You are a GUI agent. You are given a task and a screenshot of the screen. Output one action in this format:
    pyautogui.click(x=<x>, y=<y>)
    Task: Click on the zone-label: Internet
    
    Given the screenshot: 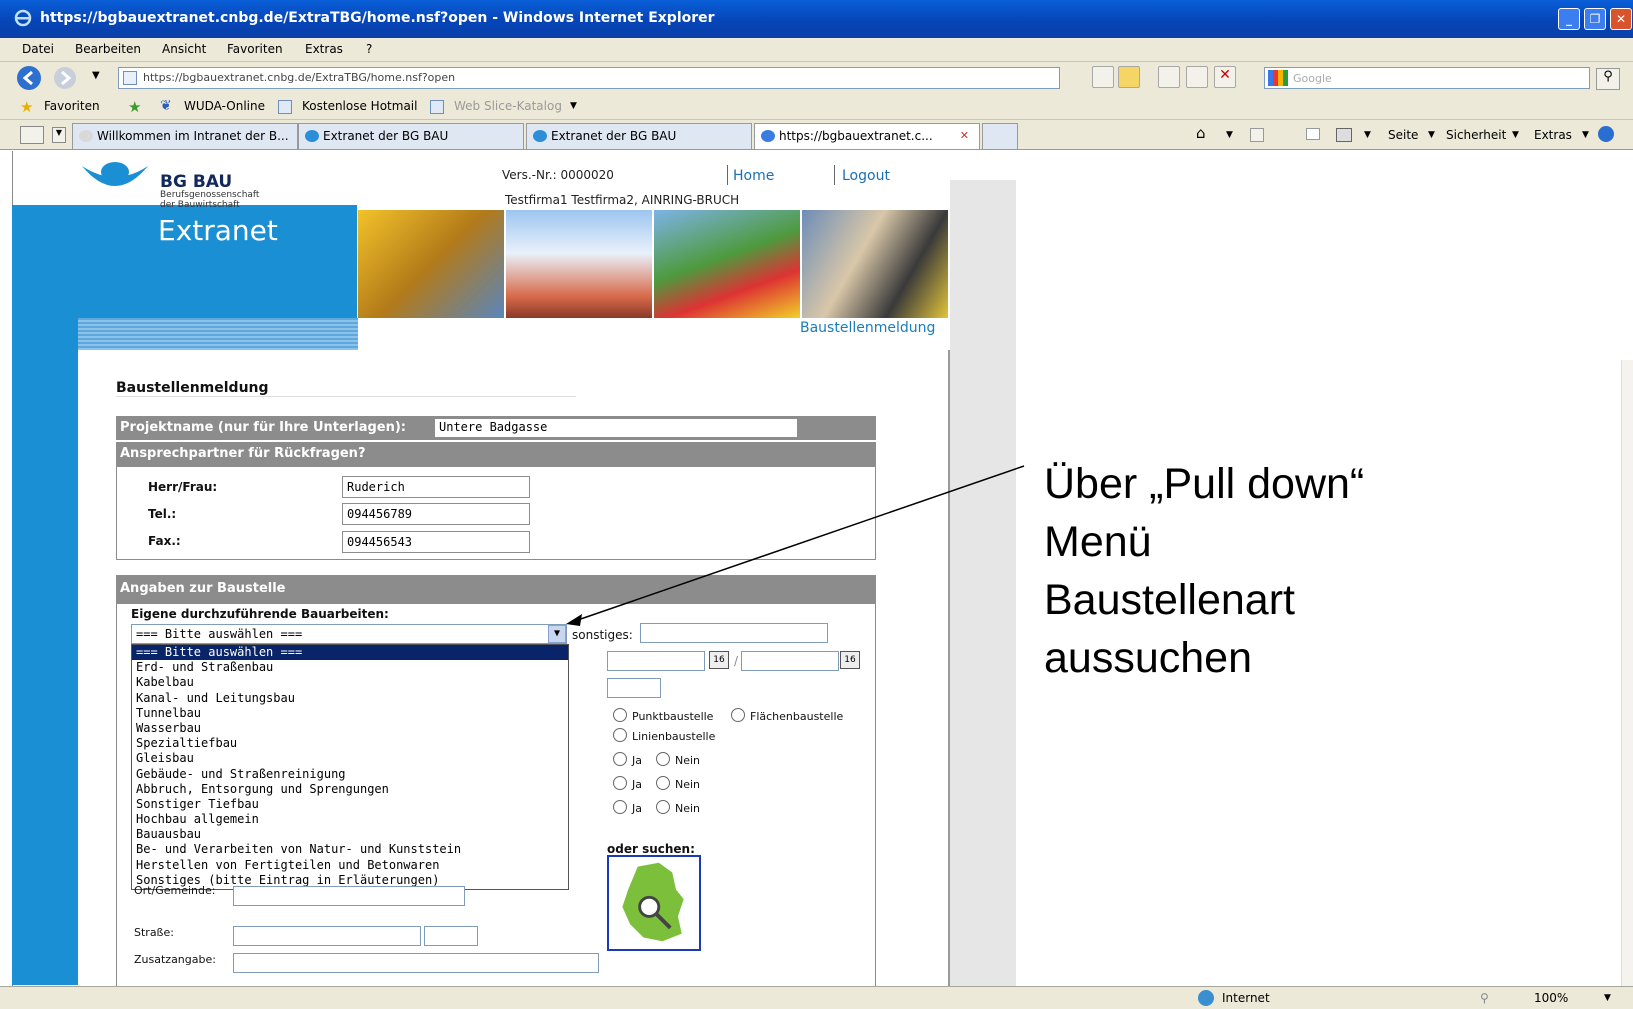 What is the action you would take?
    pyautogui.click(x=1246, y=998)
    